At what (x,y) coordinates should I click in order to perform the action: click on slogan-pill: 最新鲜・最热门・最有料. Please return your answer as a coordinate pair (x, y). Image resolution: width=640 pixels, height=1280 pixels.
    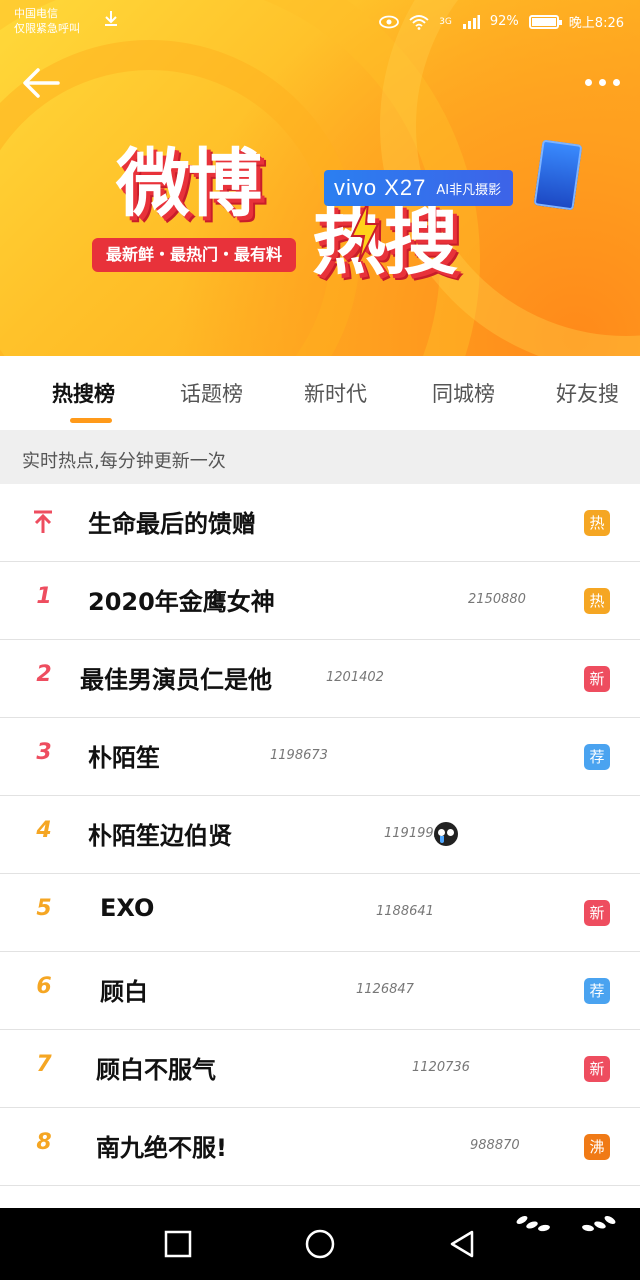
    Looking at the image, I should click on (194, 255).